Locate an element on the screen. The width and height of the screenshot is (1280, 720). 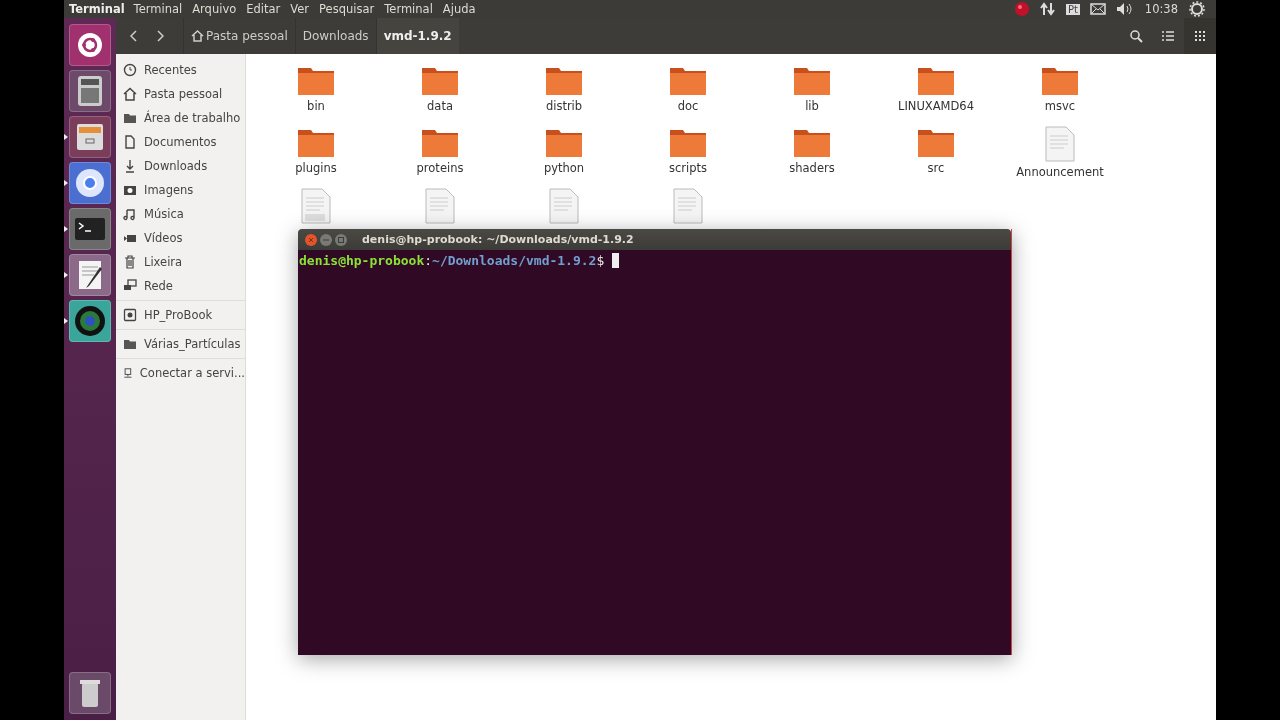
file-name: distrib is located at coordinates (564, 106).